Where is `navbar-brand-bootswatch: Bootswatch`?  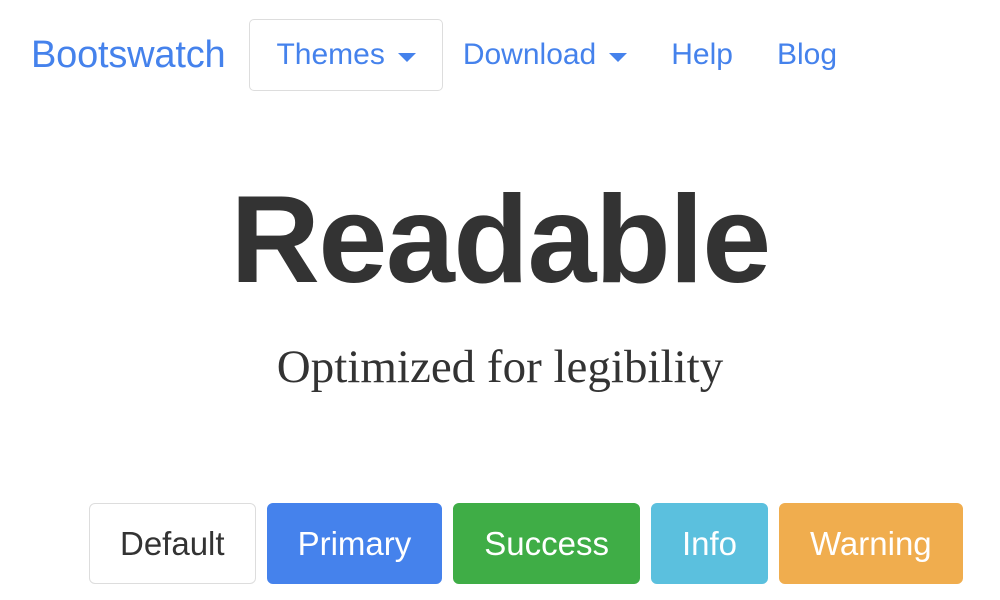
navbar-brand-bootswatch: Bootswatch is located at coordinates (128, 55).